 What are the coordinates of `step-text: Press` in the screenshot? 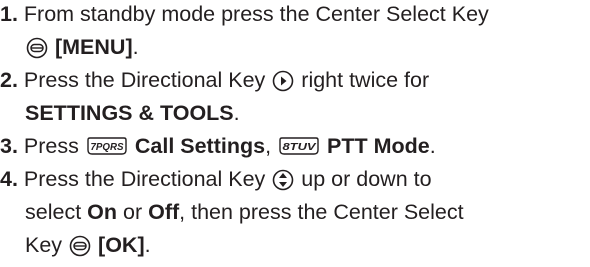 It's located at (51, 146).